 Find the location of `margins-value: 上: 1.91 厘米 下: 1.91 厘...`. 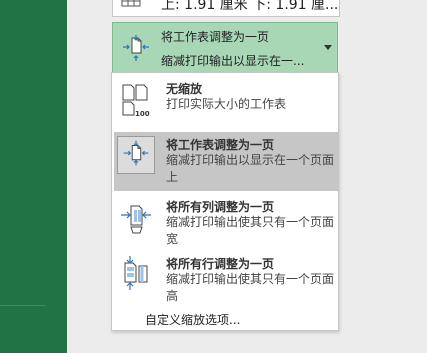

margins-value: 上: 1.91 厘米 下: 1.91 厘... is located at coordinates (250, 6).